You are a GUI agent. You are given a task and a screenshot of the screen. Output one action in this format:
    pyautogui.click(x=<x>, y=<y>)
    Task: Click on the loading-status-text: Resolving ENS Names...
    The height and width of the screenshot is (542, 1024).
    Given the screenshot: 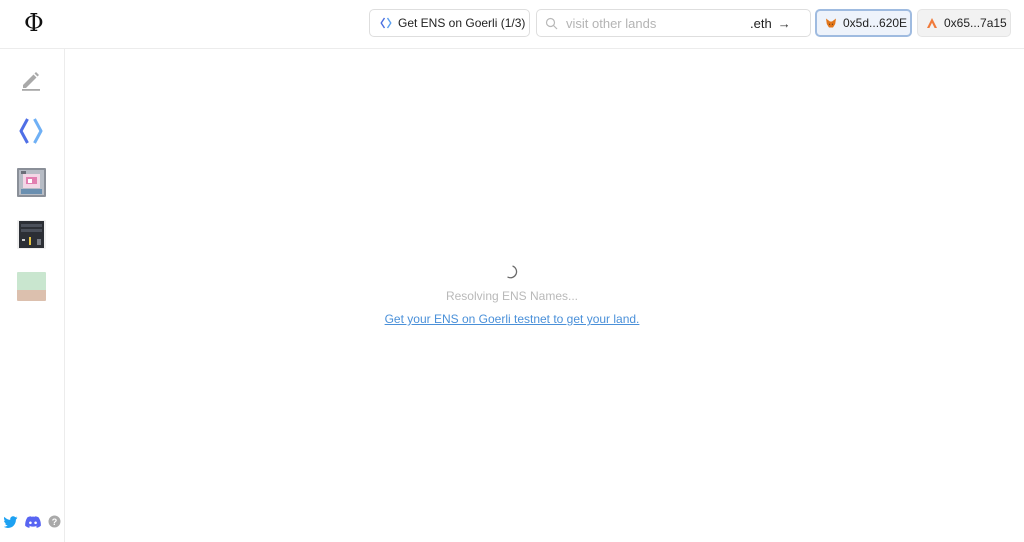 What is the action you would take?
    pyautogui.click(x=512, y=296)
    